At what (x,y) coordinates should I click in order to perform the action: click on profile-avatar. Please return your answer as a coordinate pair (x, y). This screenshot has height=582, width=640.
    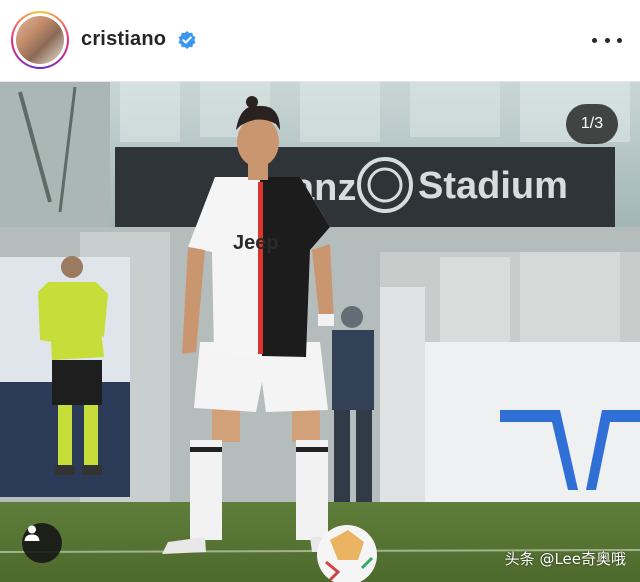
    Looking at the image, I should click on (40, 40).